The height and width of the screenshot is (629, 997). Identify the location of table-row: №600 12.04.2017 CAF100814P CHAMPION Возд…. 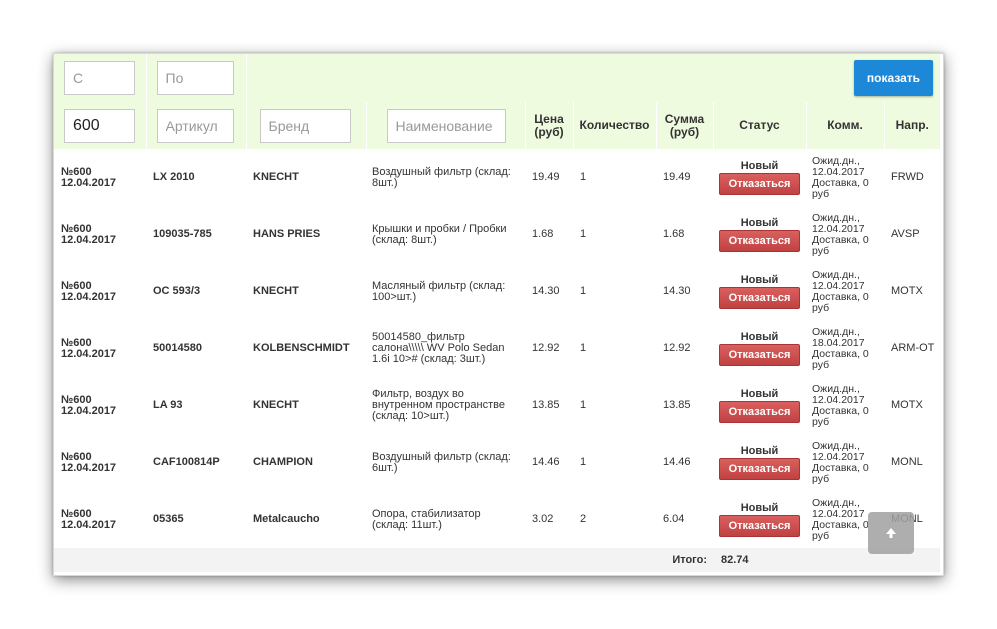
(497, 462).